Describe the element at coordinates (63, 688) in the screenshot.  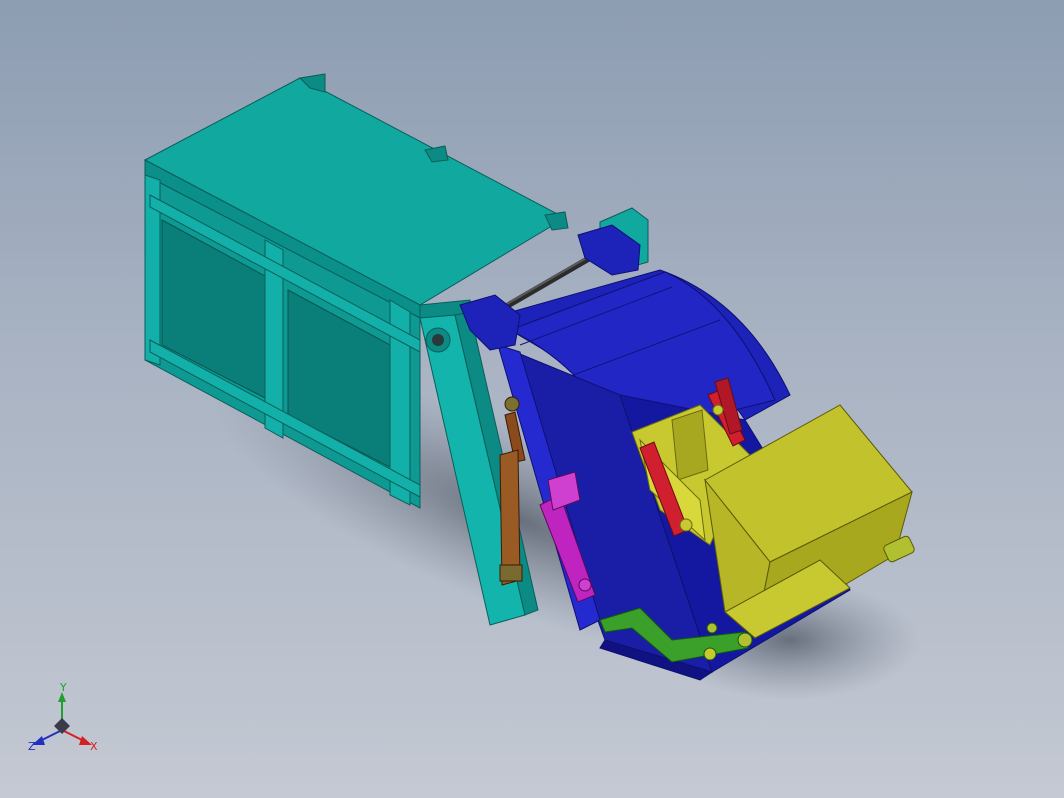
I see `y-axis-label: Y` at that location.